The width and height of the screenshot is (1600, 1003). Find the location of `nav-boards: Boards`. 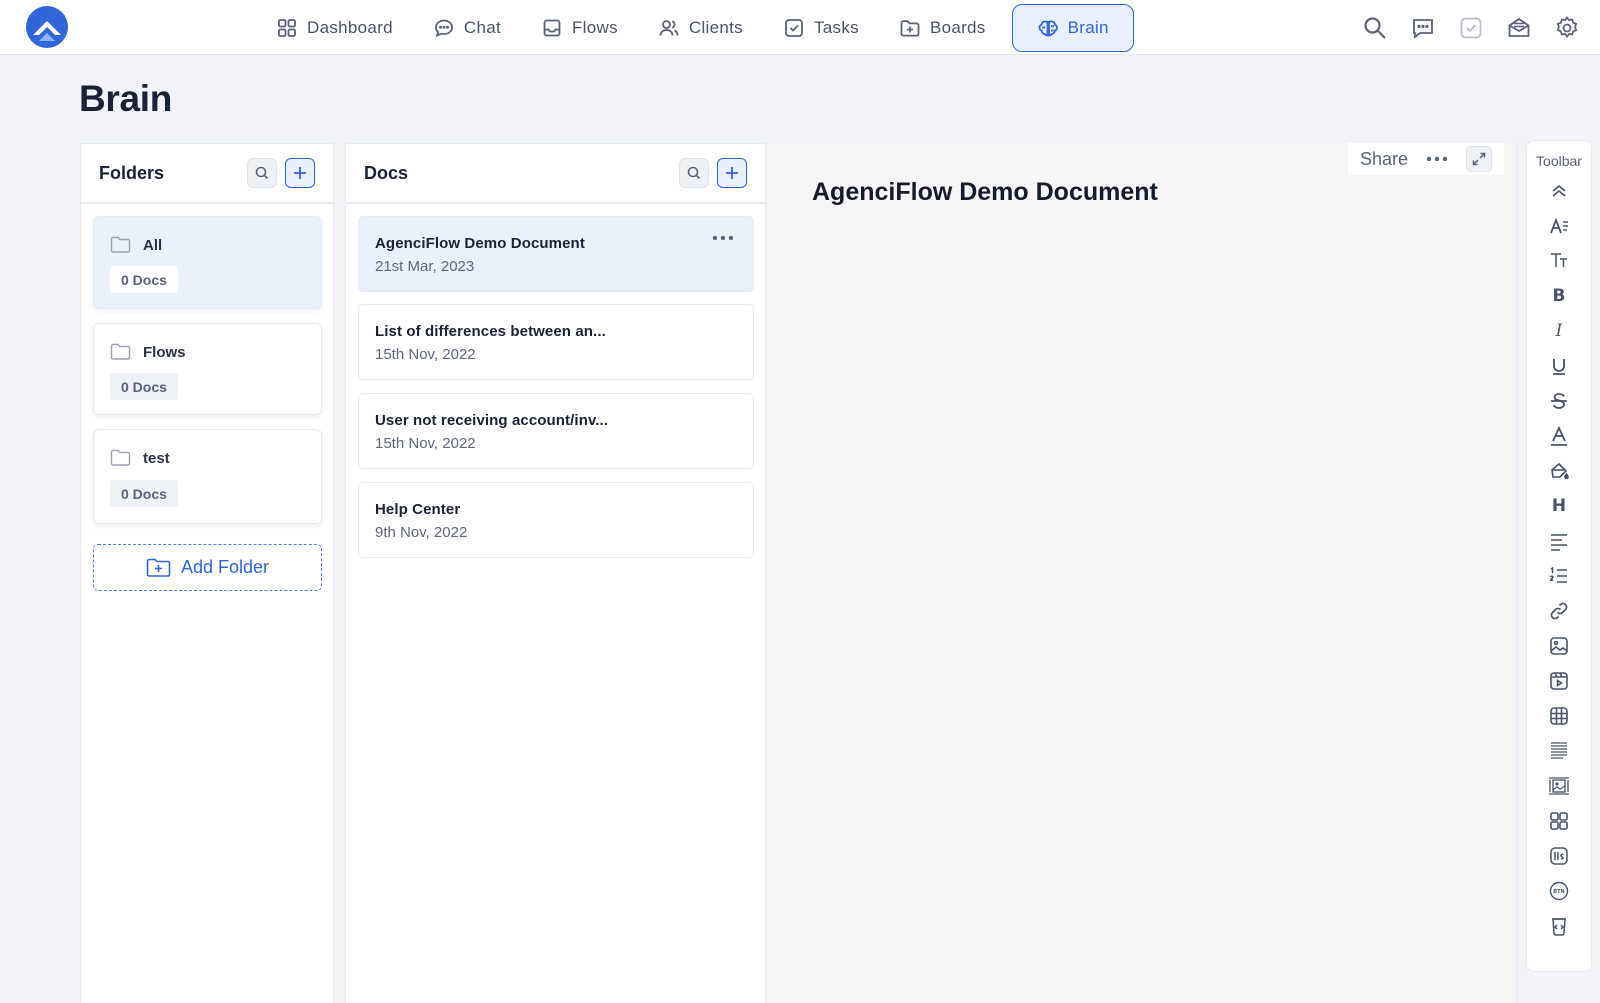

nav-boards: Boards is located at coordinates (942, 28).